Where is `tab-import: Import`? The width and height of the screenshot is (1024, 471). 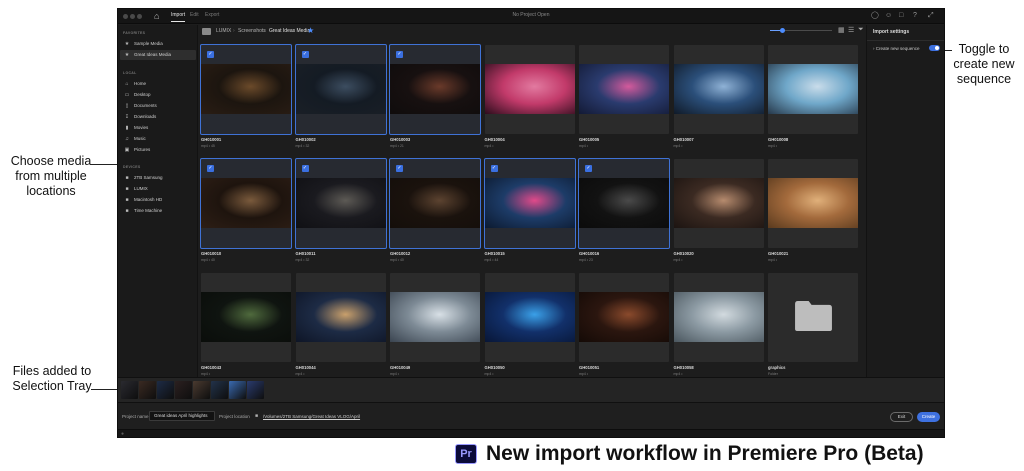 tab-import: Import is located at coordinates (178, 17).